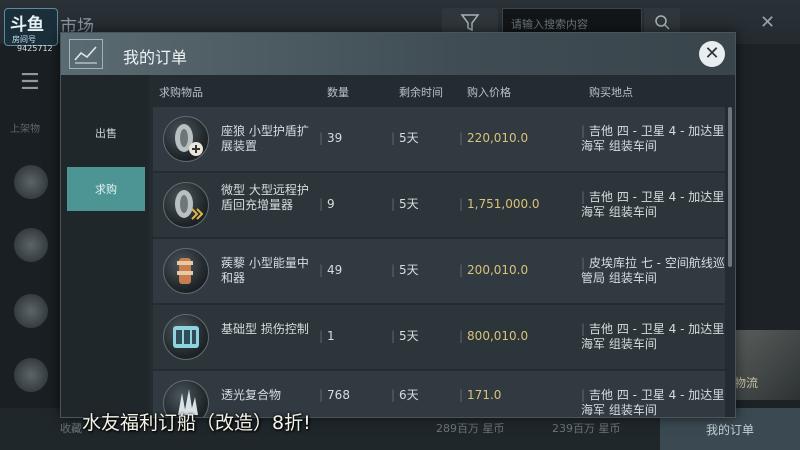  Describe the element at coordinates (421, 92) in the screenshot. I see `column-remaining: 剩余时间` at that location.